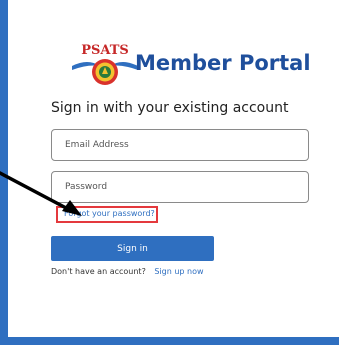  I want to click on signin-heading: Sign in with your existing account, so click(170, 108).